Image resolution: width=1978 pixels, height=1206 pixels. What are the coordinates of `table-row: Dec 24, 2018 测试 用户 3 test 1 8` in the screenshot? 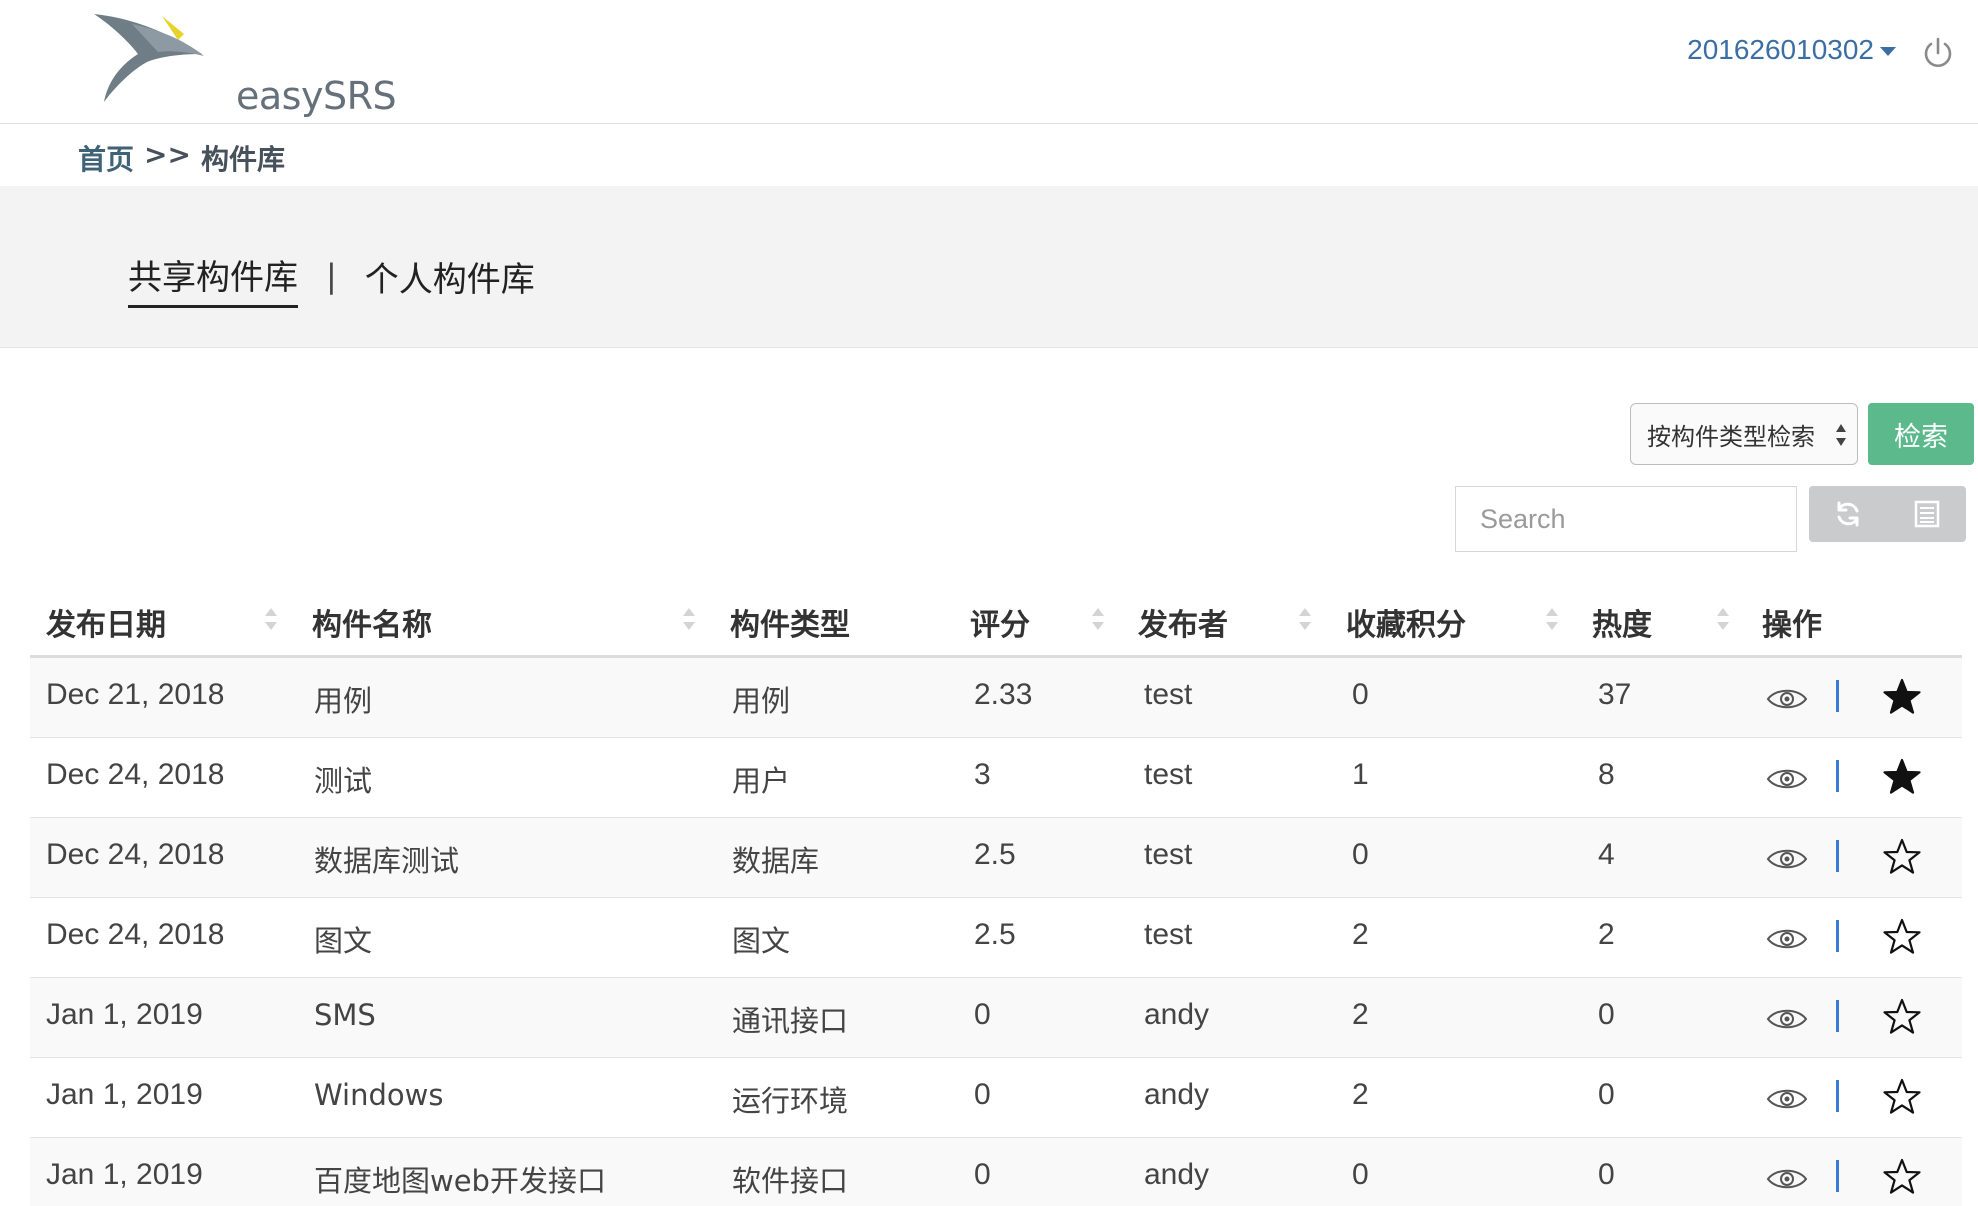 It's located at (996, 778).